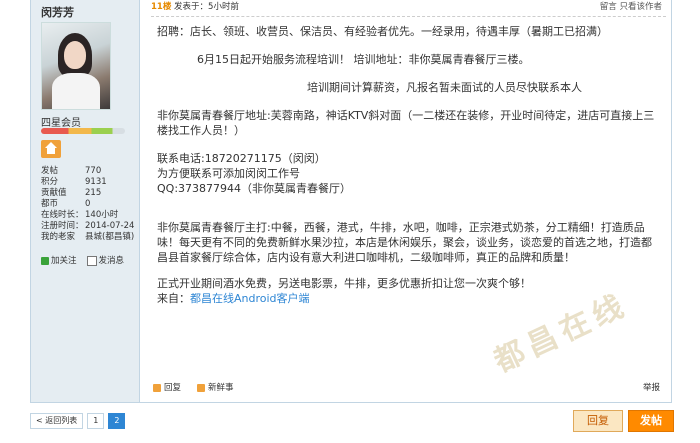  I want to click on post-time: 发表于：5小时前, so click(206, 7).